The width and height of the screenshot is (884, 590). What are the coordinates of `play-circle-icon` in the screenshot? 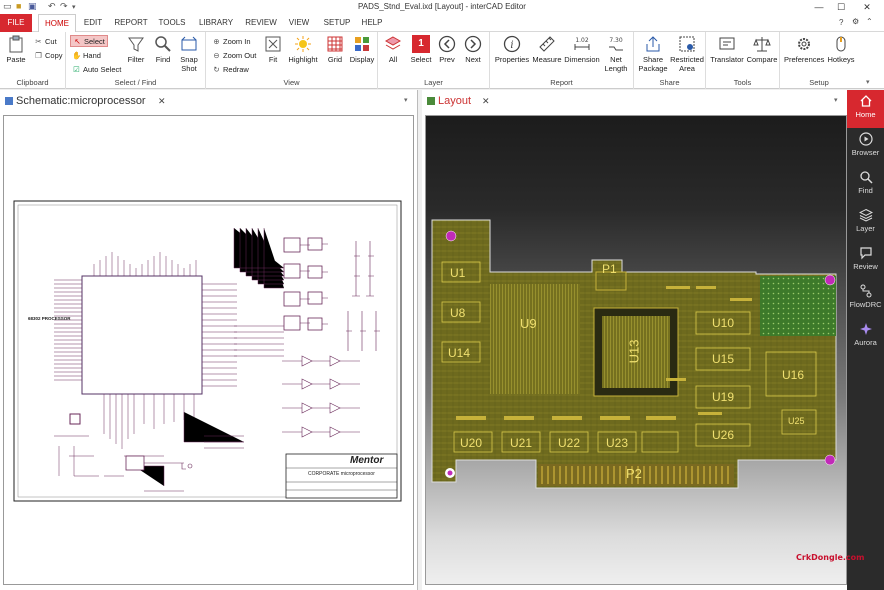 It's located at (865, 139).